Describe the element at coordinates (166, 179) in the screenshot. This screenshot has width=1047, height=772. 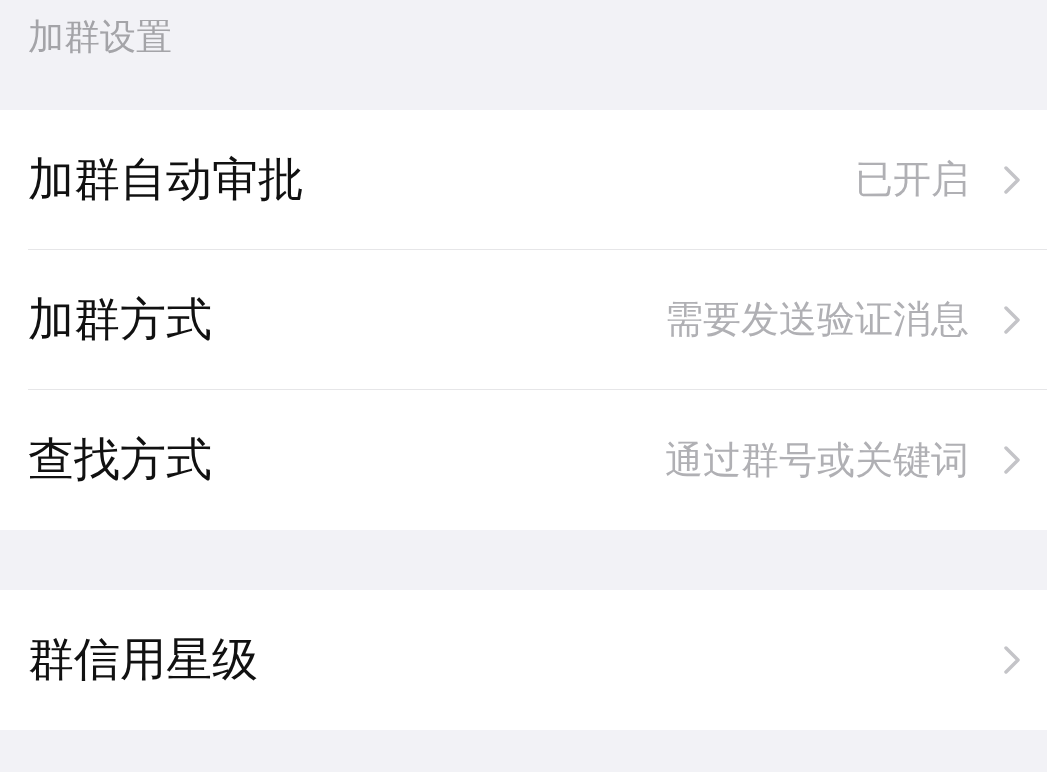
I see `row-label: 加群自动审批` at that location.